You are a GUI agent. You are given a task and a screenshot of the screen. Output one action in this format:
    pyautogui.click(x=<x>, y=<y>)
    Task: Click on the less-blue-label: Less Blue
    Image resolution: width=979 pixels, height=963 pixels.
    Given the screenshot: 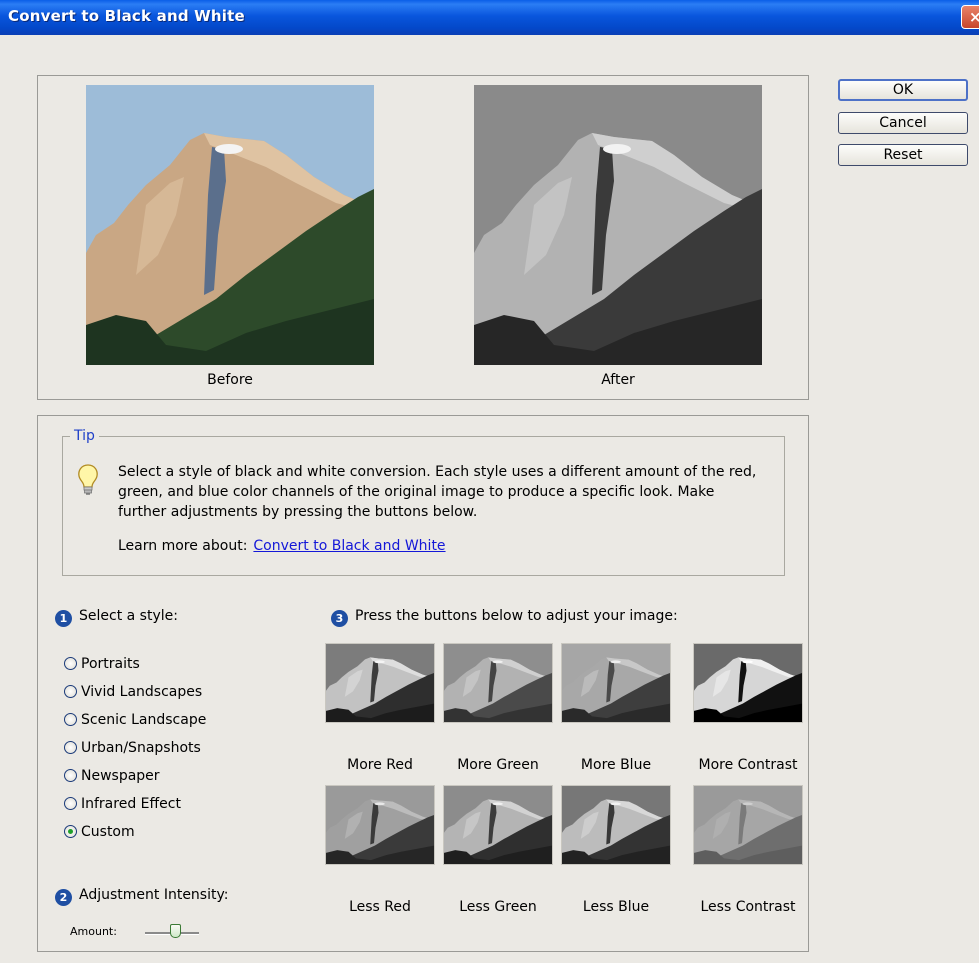 What is the action you would take?
    pyautogui.click(x=616, y=907)
    